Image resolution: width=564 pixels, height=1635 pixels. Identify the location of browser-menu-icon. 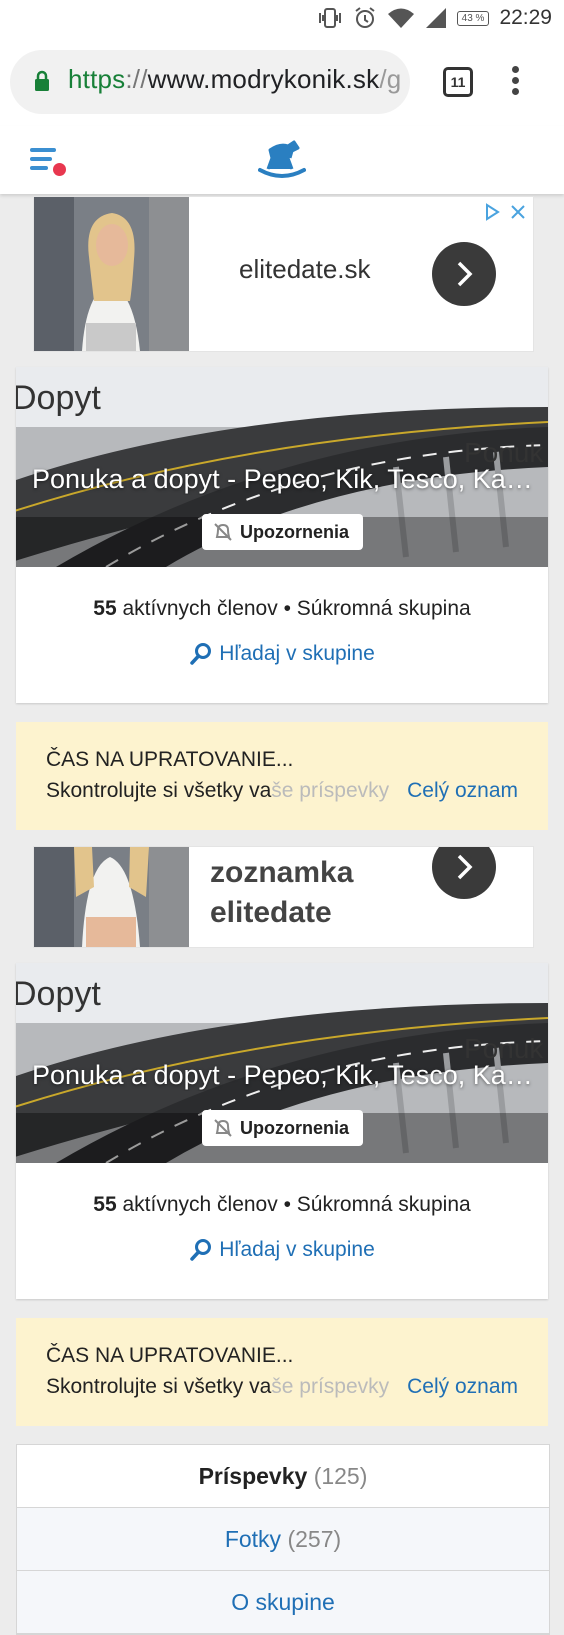
(516, 82).